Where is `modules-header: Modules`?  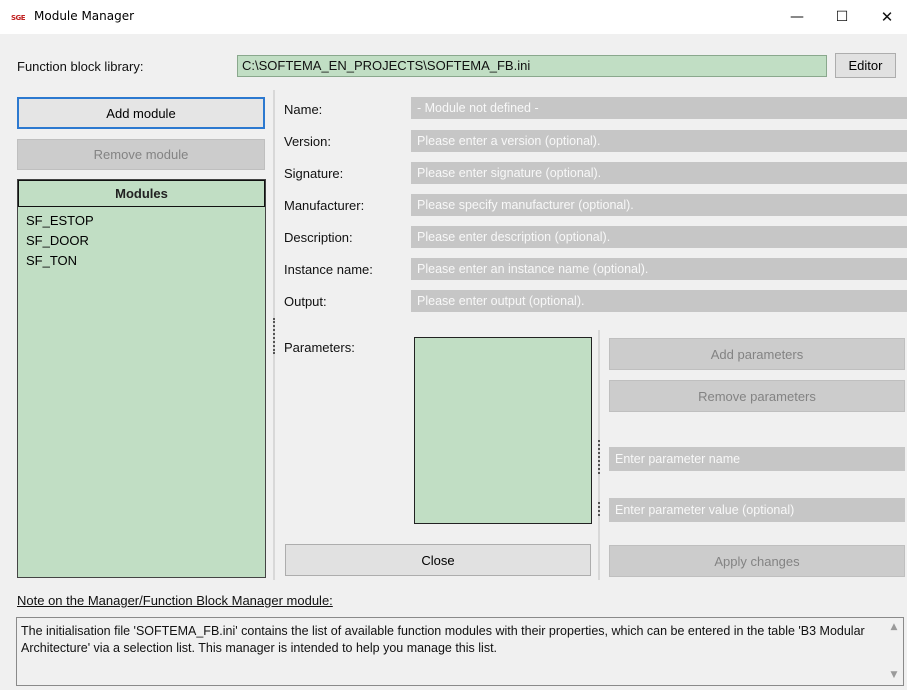 modules-header: Modules is located at coordinates (141, 193).